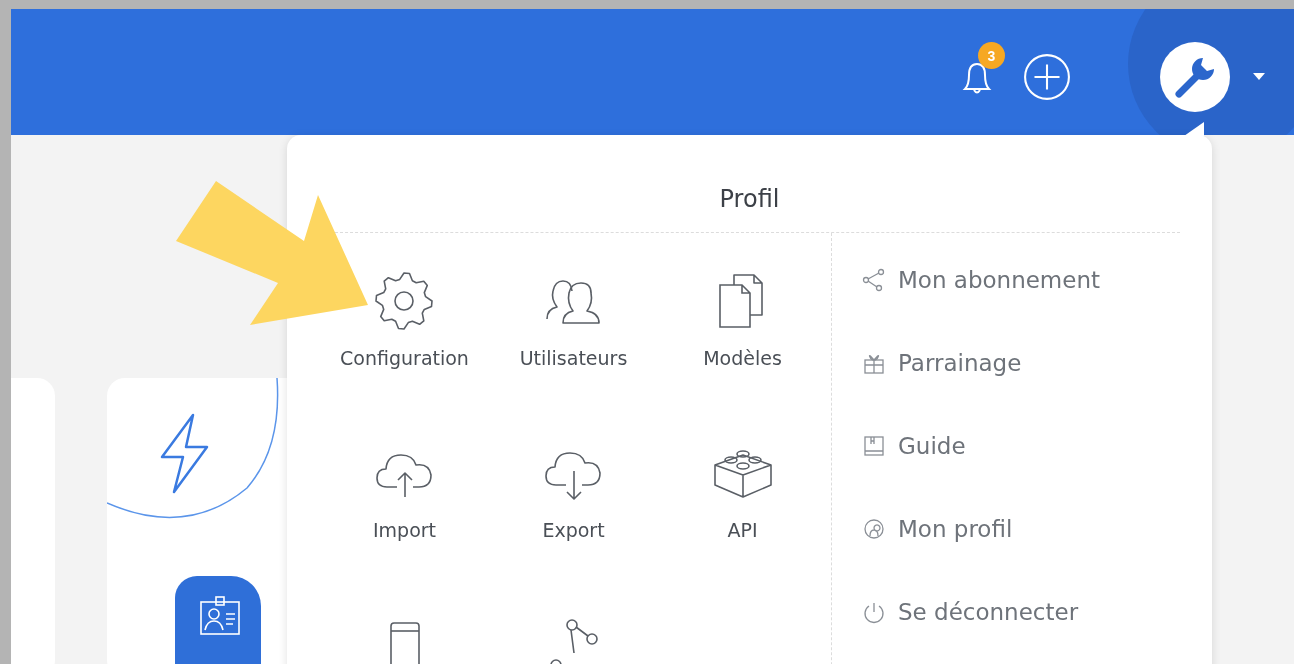 This screenshot has width=1294, height=664. I want to click on menu-link: Mon abonnement, so click(981, 279).